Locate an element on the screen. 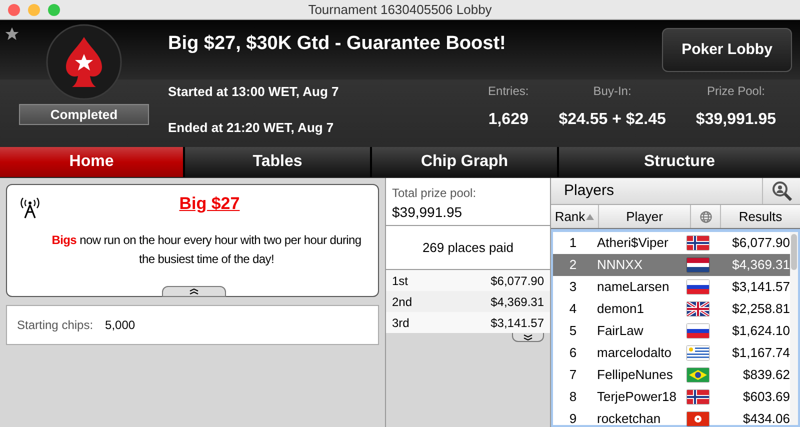  chevron-up-icon is located at coordinates (194, 291).